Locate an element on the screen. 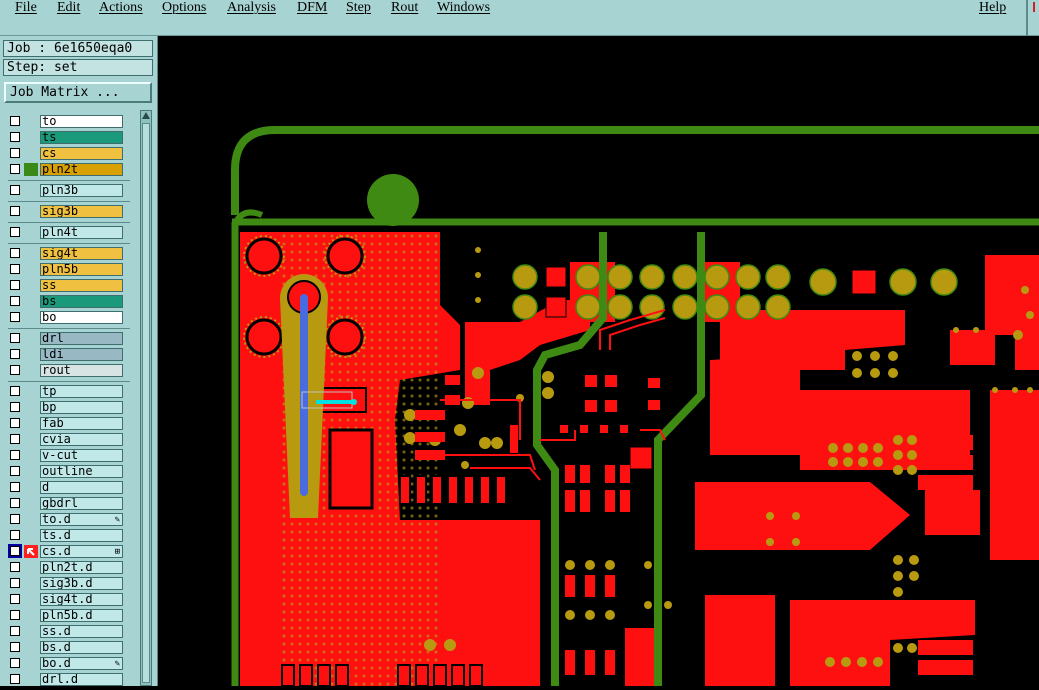 The height and width of the screenshot is (690, 1039). layer-row-ldi: ldi is located at coordinates (66, 354).